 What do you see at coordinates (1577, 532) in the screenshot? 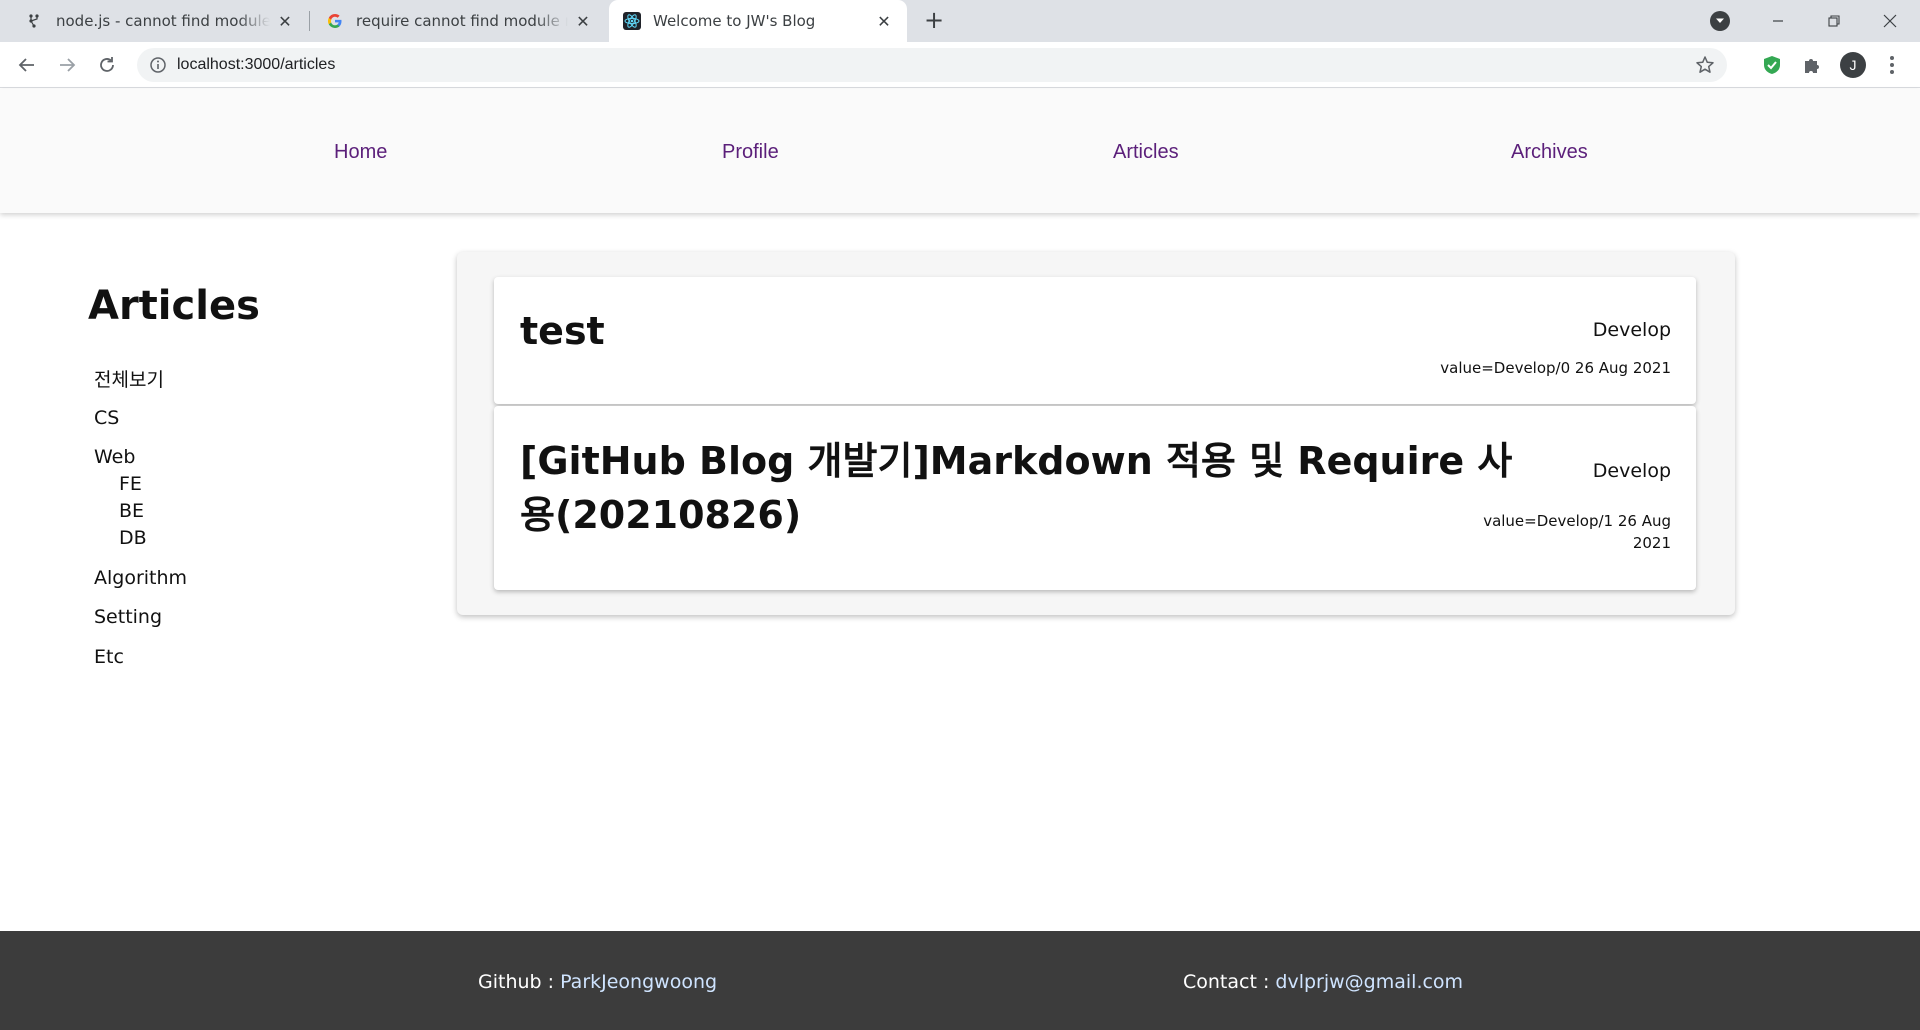
I see `article-meta: value=Develop/1 26 Aug 2021` at bounding box center [1577, 532].